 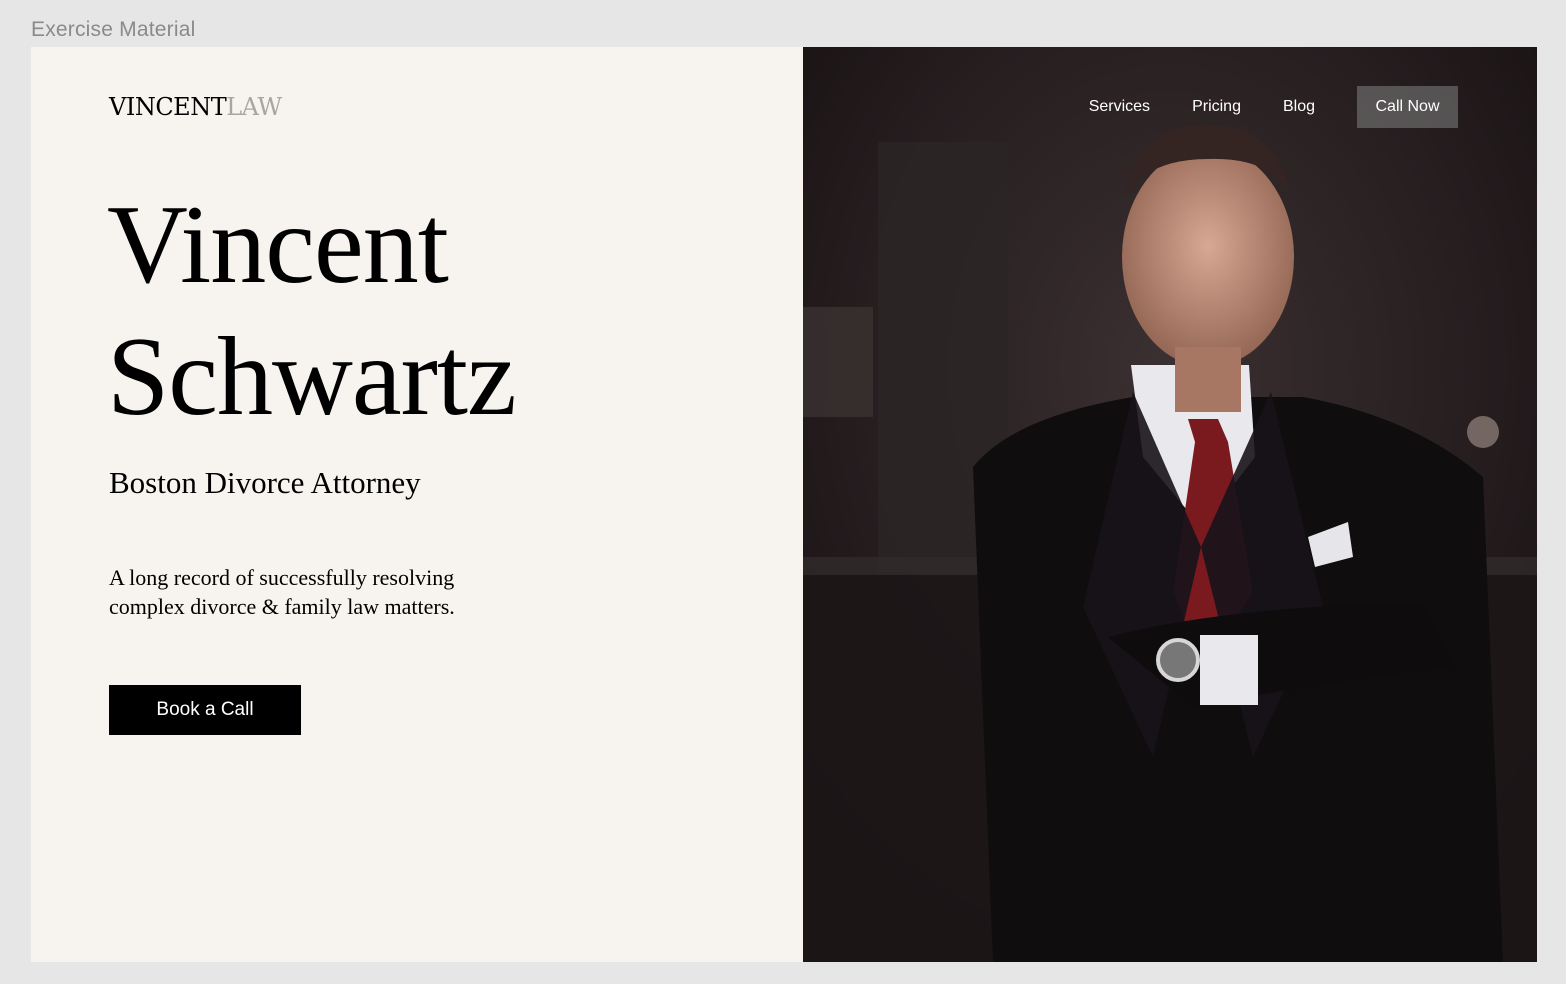 I want to click on nav-services-link: Services, so click(x=1119, y=107).